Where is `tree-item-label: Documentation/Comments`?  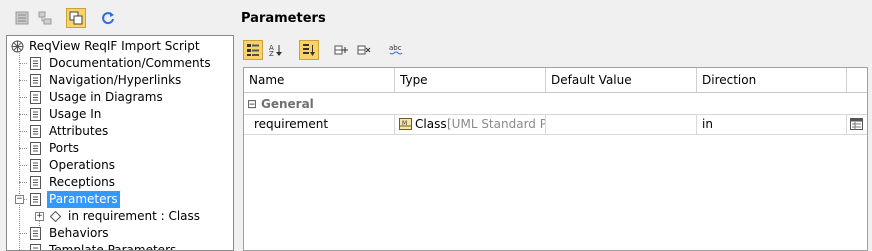
tree-item-label: Documentation/Comments is located at coordinates (130, 63).